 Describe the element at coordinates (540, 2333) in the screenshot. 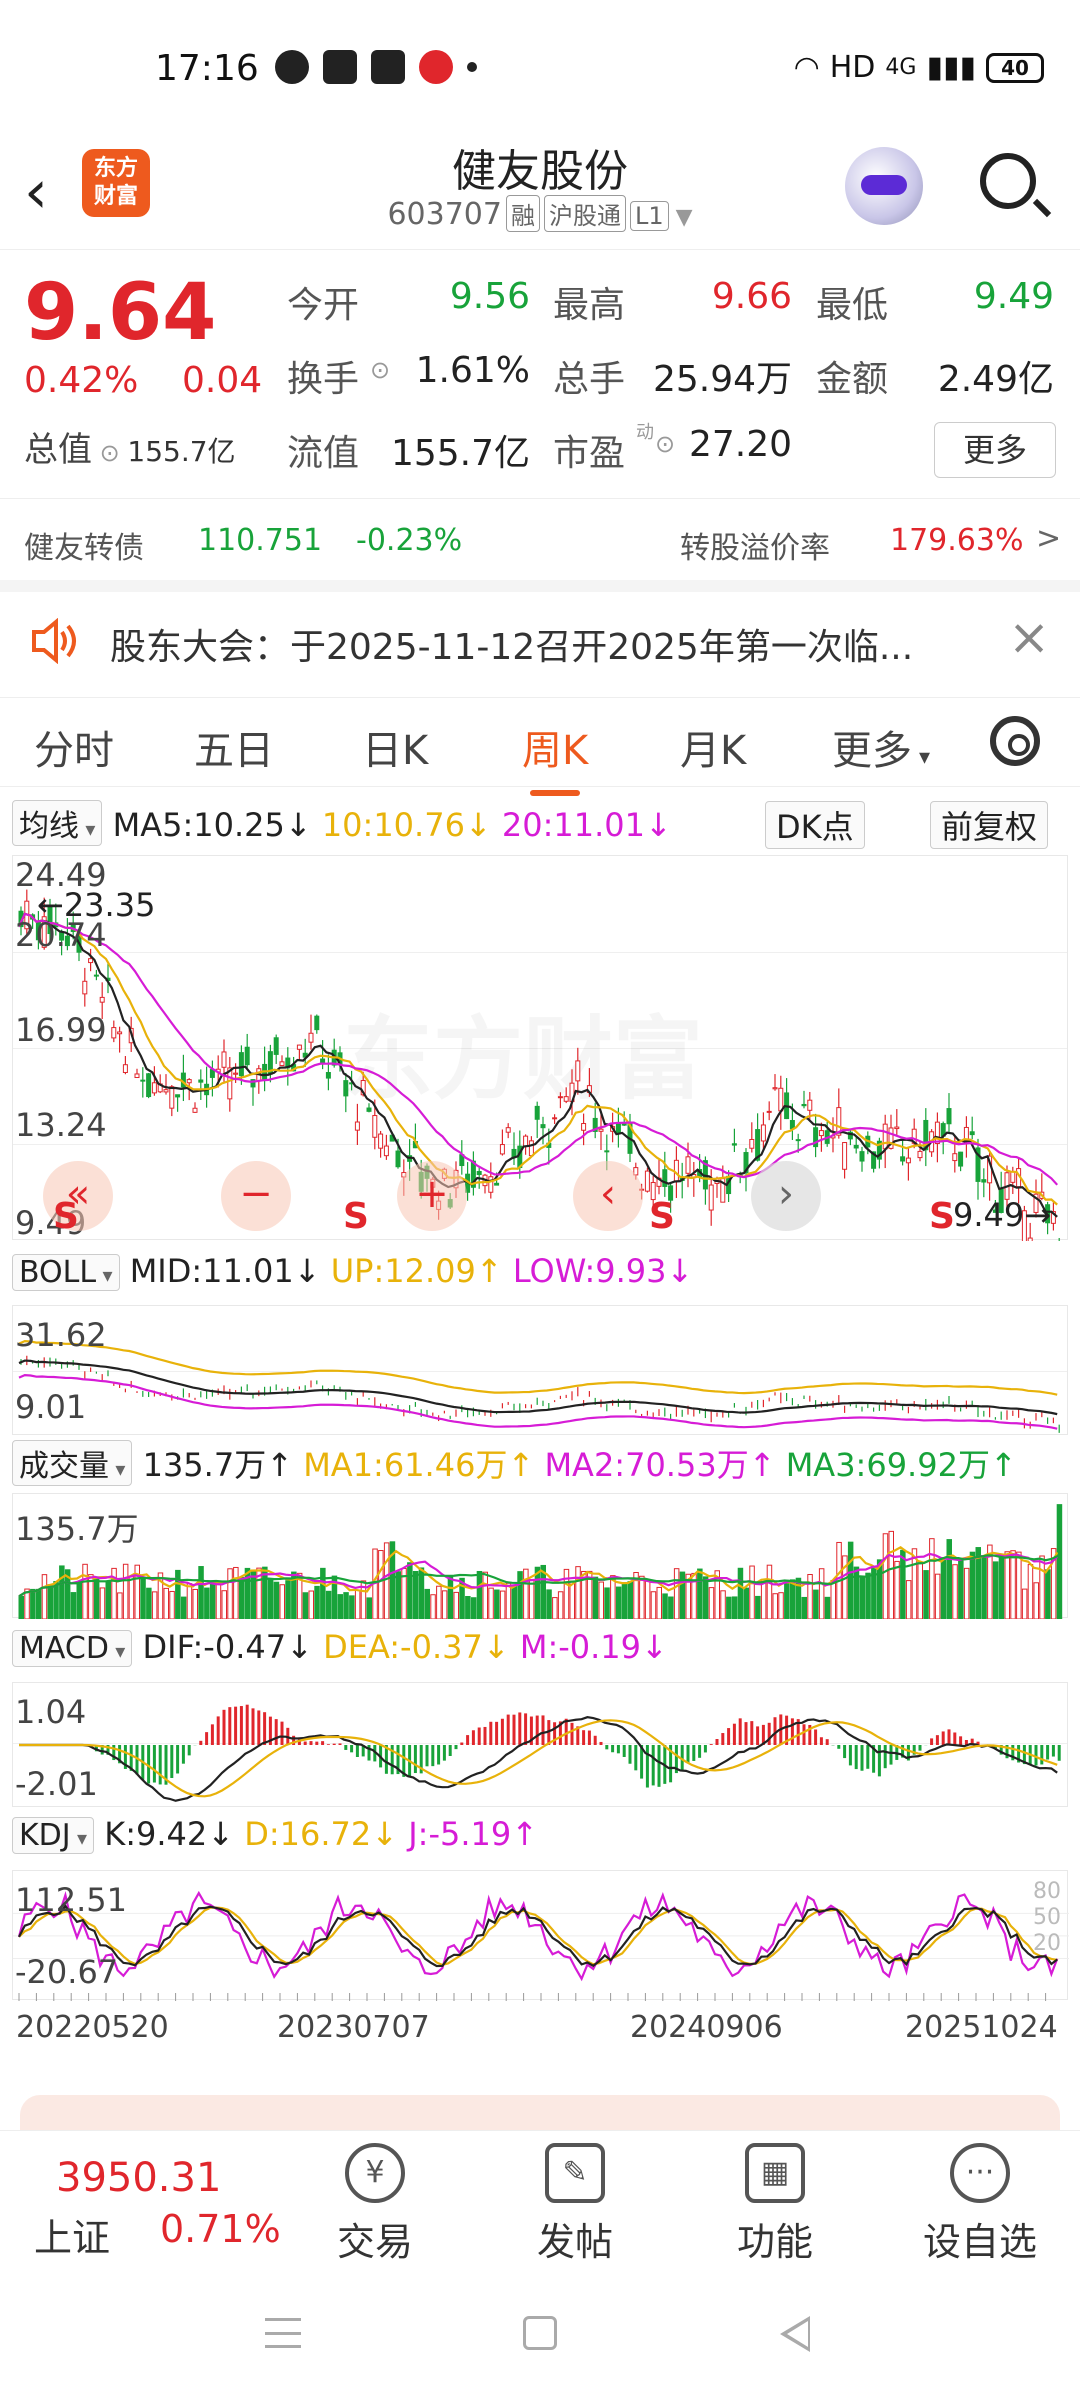

I see `home-icon` at that location.